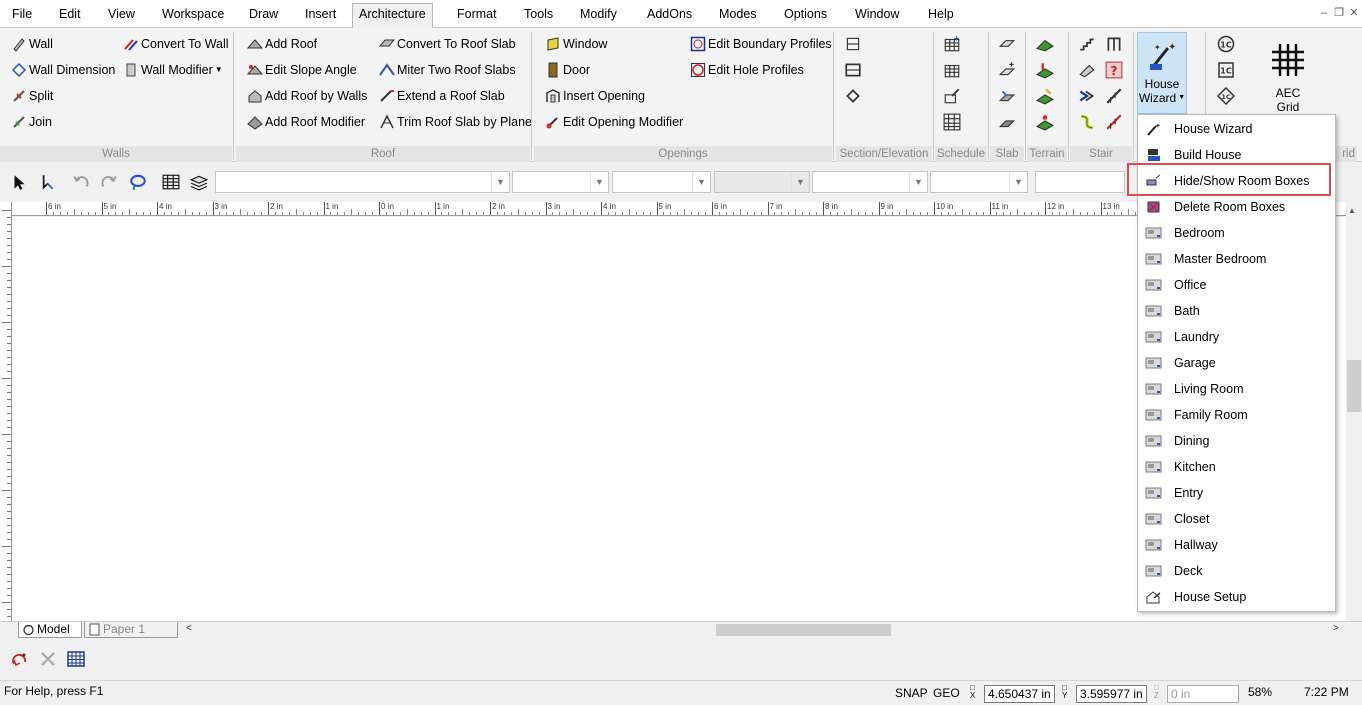 Image resolution: width=1362 pixels, height=705 pixels. What do you see at coordinates (1114, 44) in the screenshot?
I see `railing-icon` at bounding box center [1114, 44].